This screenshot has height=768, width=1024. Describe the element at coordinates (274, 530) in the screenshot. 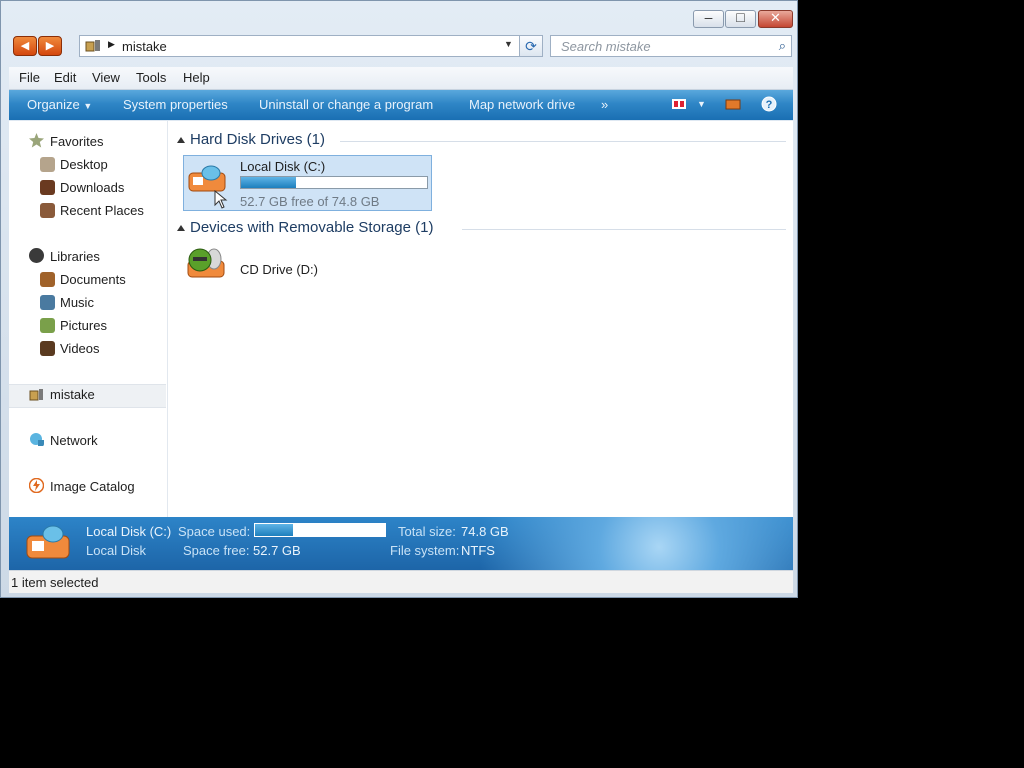

I see `details-usage-fill` at that location.